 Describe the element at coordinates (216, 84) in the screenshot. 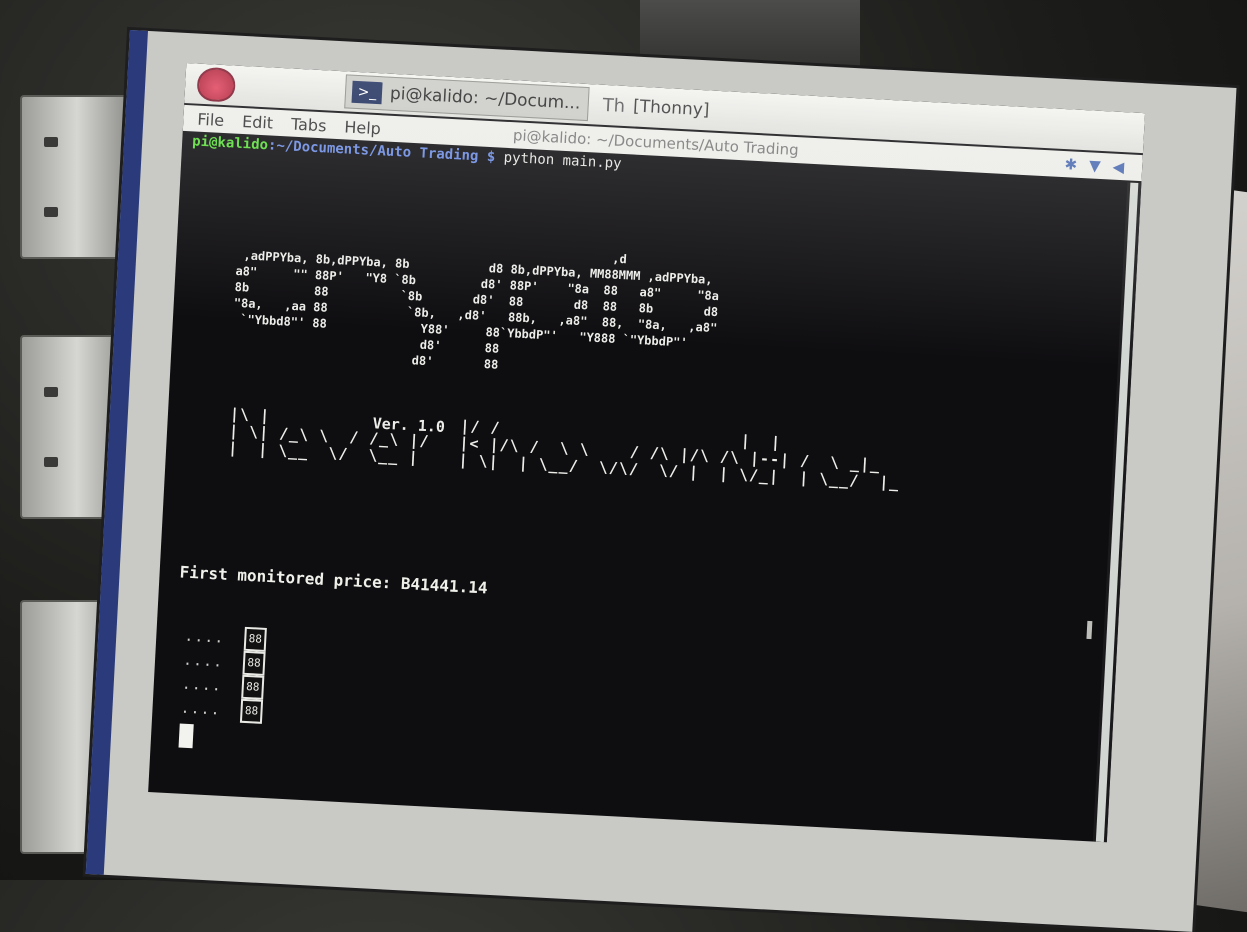

I see `raspberry-pi-menu-icon` at that location.